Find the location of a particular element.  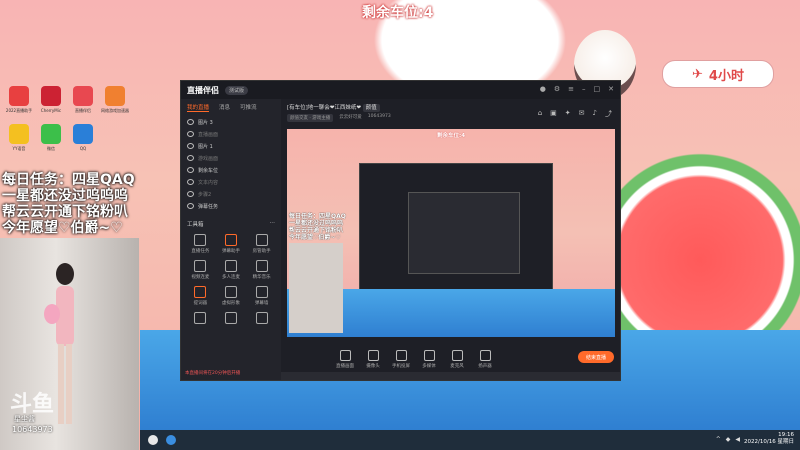

app-name: 直播伴侣 is located at coordinates (203, 90).